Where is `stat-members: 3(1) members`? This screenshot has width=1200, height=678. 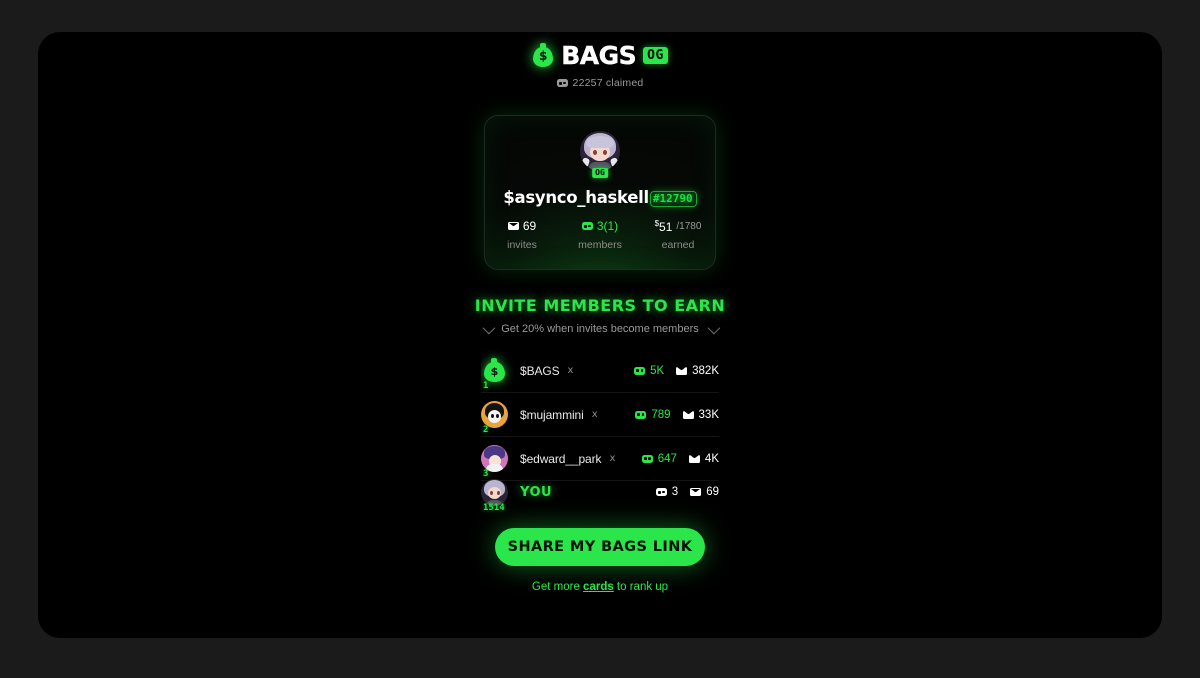 stat-members: 3(1) members is located at coordinates (600, 235).